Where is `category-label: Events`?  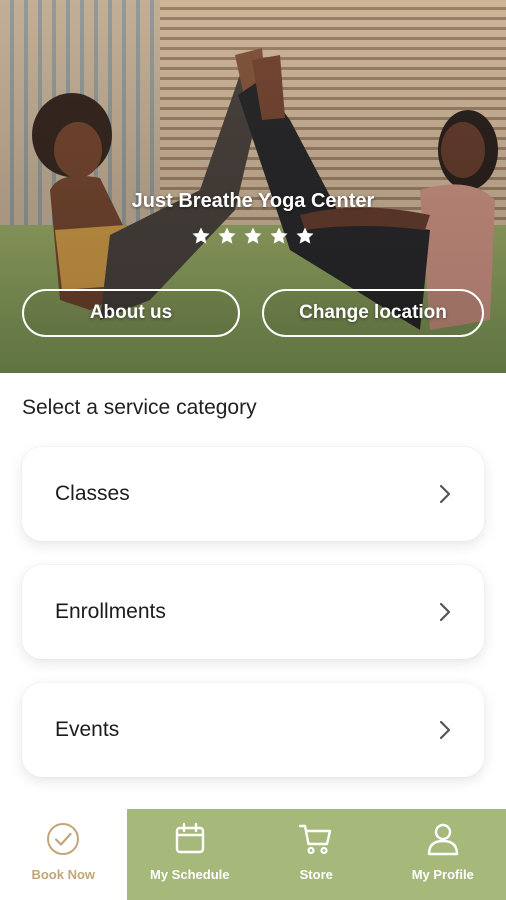 category-label: Events is located at coordinates (87, 729).